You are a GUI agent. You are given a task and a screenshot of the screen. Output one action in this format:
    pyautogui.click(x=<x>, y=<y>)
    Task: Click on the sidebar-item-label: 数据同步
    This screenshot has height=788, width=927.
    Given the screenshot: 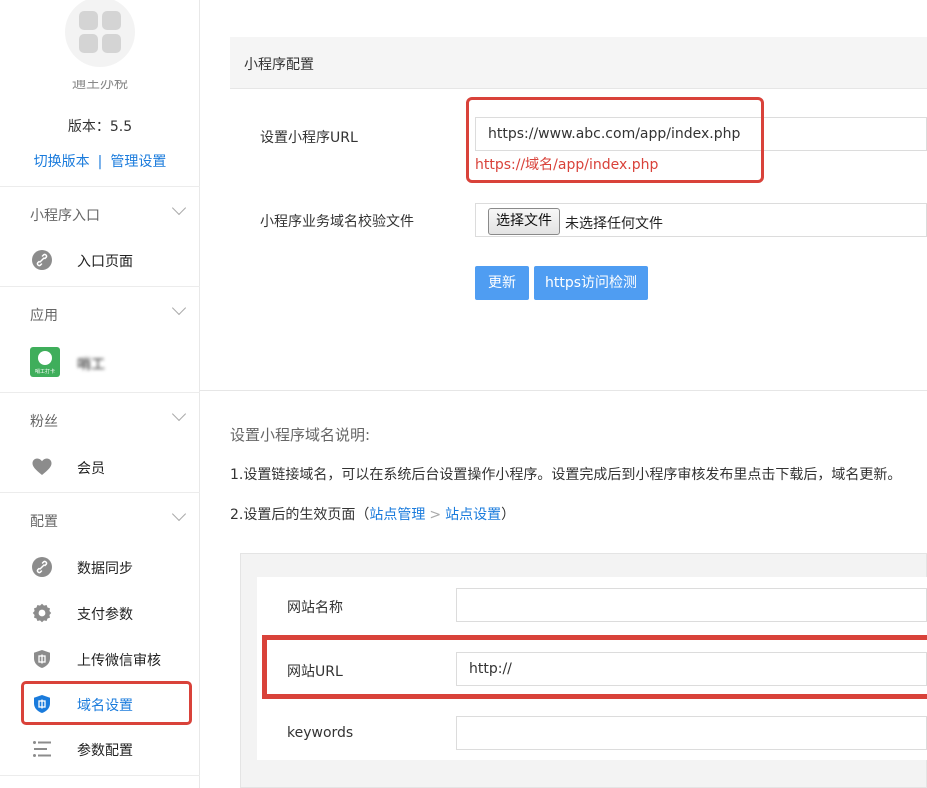 What is the action you would take?
    pyautogui.click(x=105, y=569)
    